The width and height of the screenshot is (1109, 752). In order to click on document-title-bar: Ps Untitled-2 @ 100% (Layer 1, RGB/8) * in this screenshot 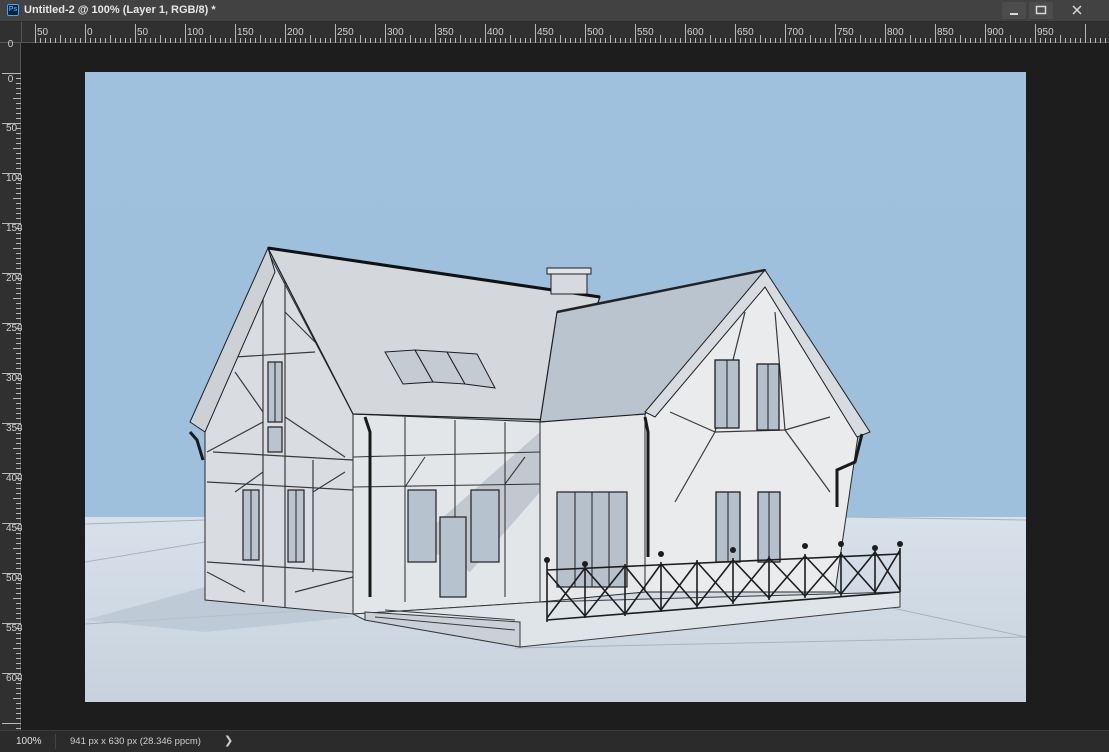, I will do `click(554, 11)`.